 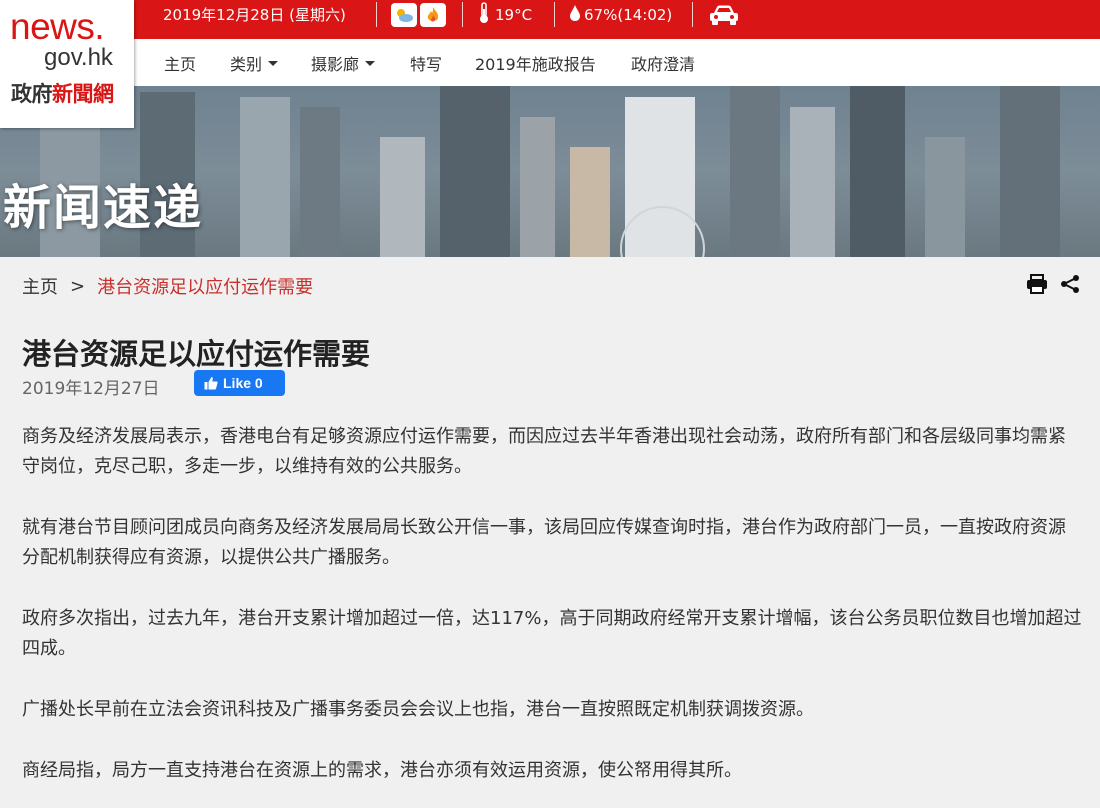 What do you see at coordinates (254, 15) in the screenshot?
I see `date-text: 2019年12月28日 (星期六)` at bounding box center [254, 15].